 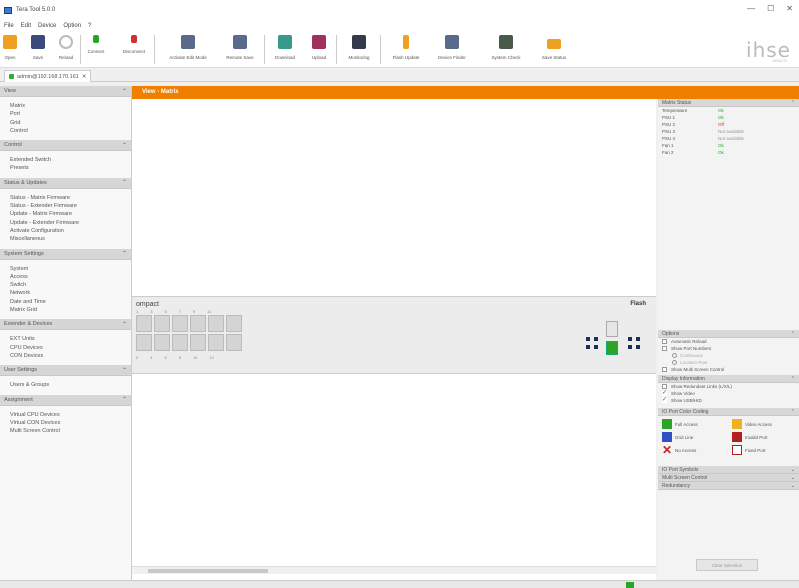 I want to click on activate-edit-mode-button: Activate Edit Mode, so click(x=188, y=49).